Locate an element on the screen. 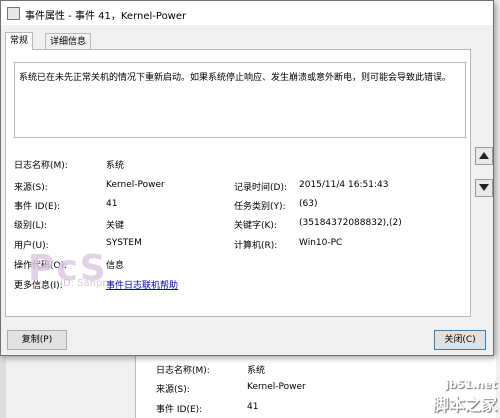  value-event-id: 41 is located at coordinates (112, 204).